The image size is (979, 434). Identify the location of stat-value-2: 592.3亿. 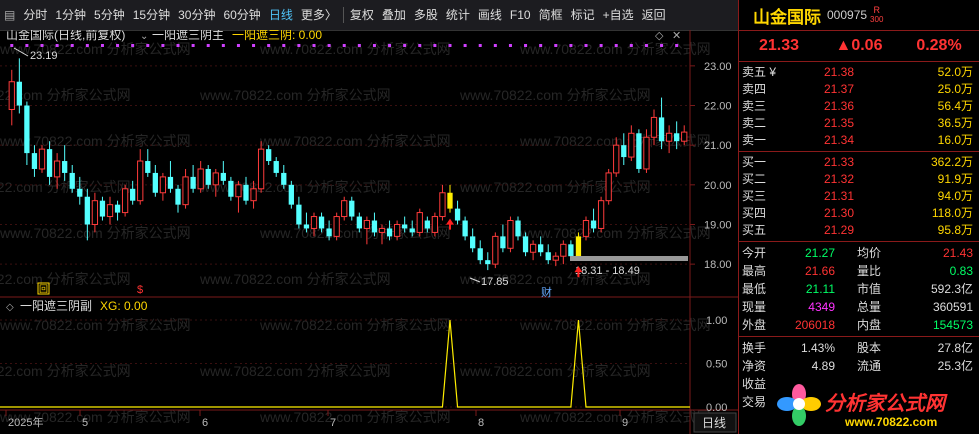
(951, 289).